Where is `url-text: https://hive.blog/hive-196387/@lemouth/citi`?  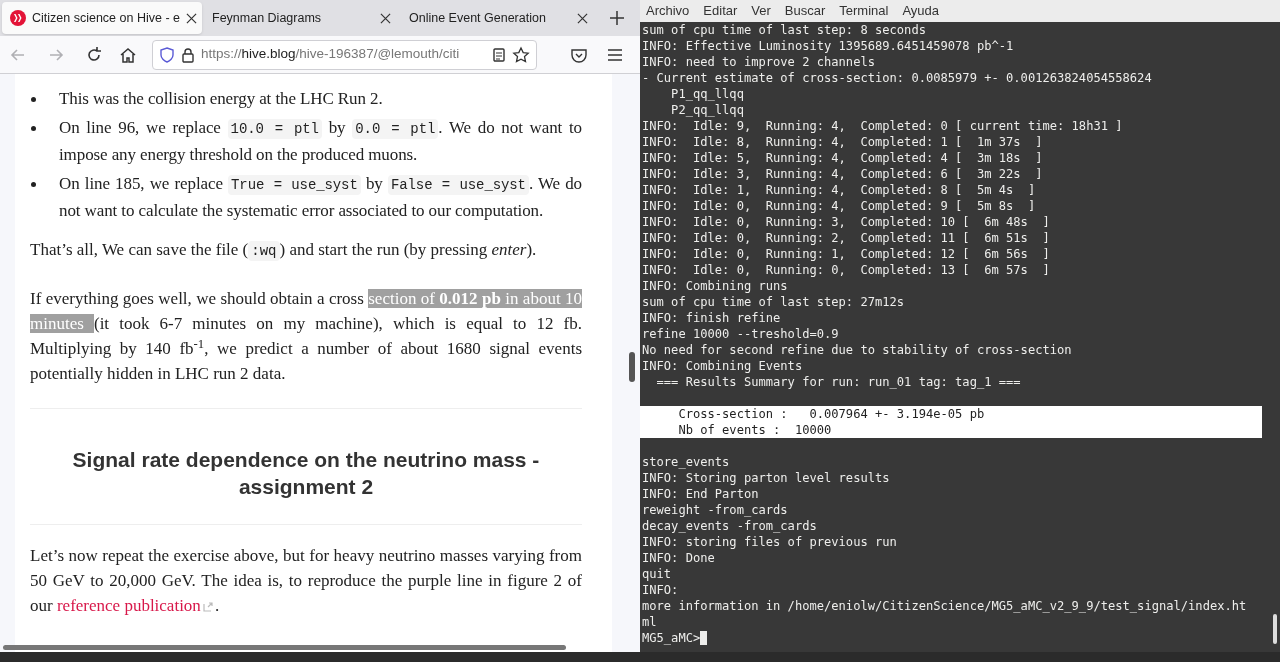 url-text: https://hive.blog/hive-196387/@lemouth/citi is located at coordinates (331, 54).